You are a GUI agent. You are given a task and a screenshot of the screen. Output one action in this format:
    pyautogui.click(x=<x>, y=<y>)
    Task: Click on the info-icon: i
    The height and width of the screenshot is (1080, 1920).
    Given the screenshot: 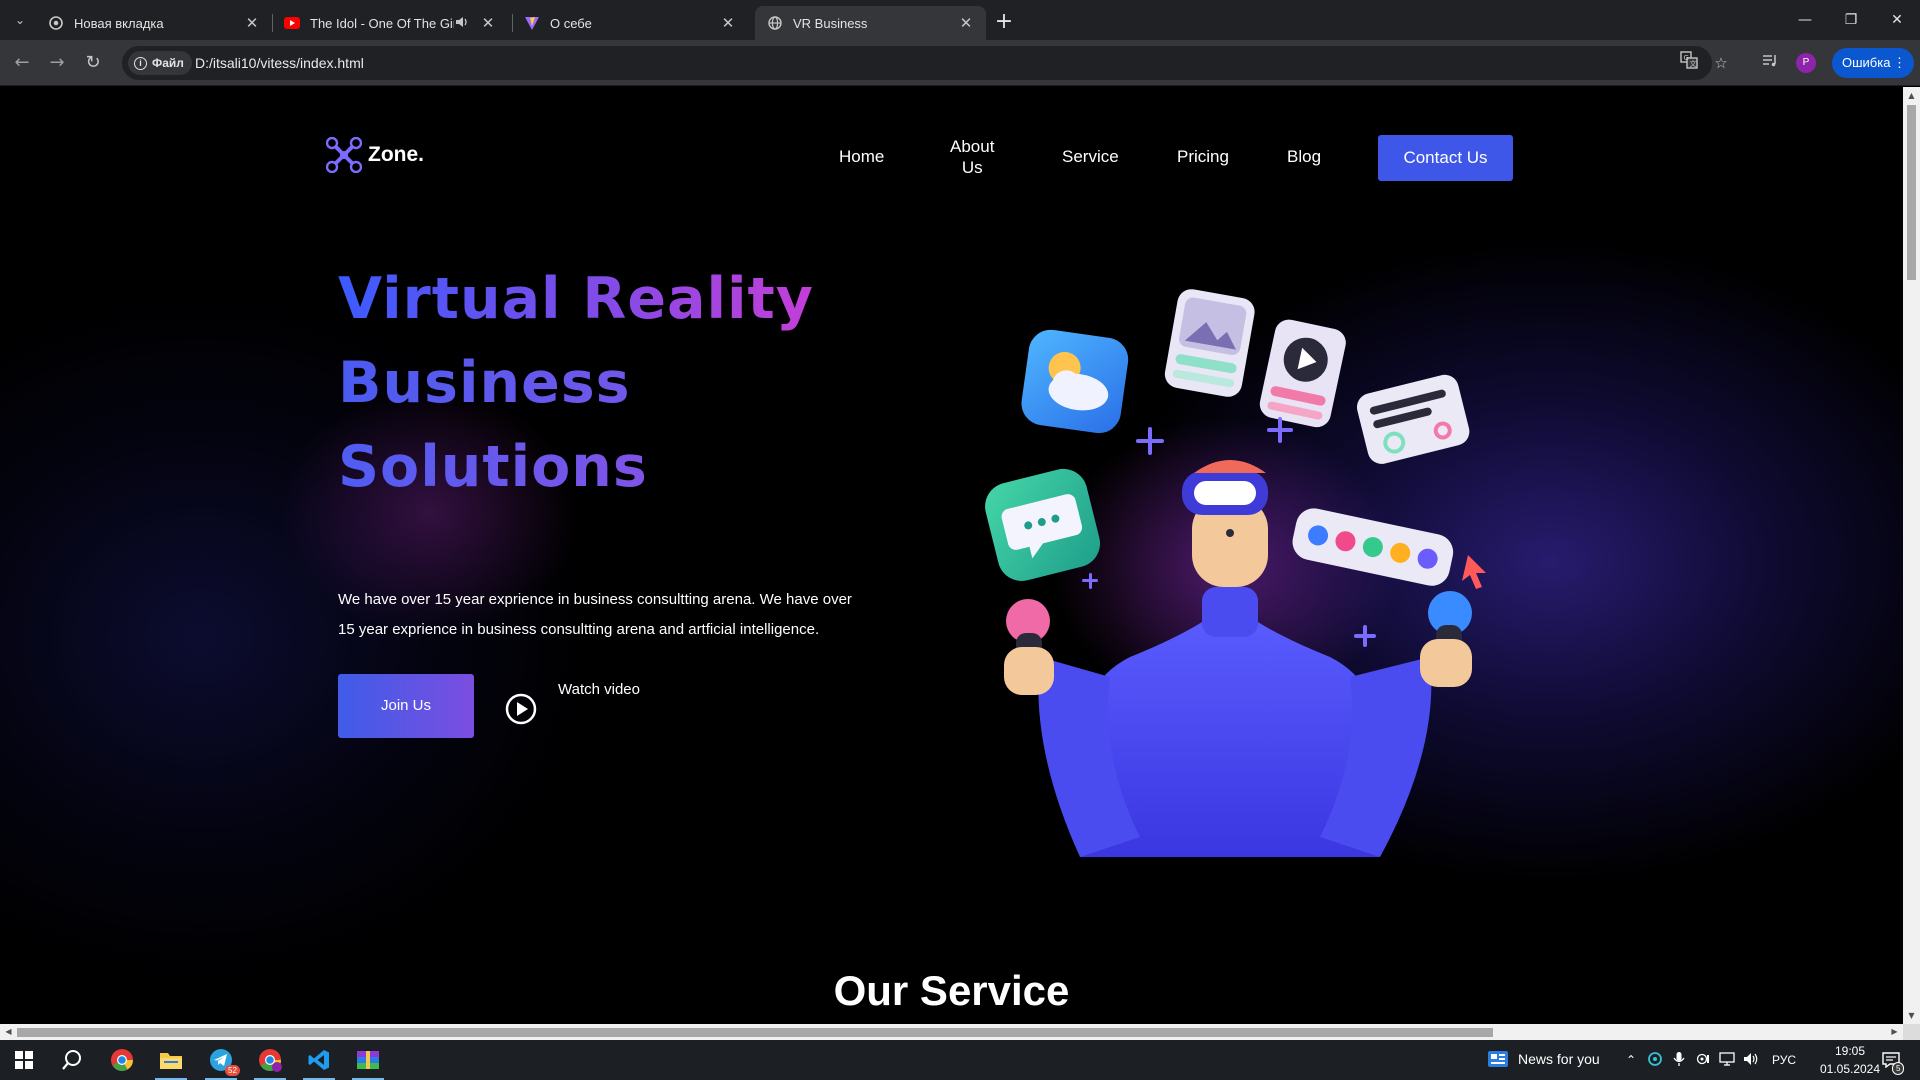 What is the action you would take?
    pyautogui.click(x=140, y=63)
    